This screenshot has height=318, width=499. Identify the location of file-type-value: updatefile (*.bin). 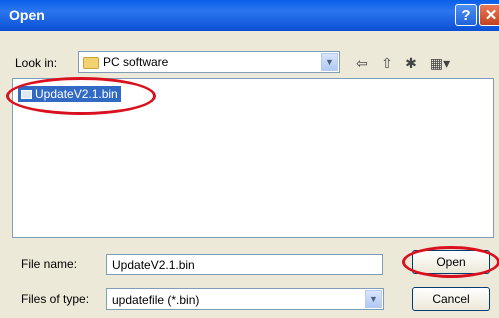
(156, 300).